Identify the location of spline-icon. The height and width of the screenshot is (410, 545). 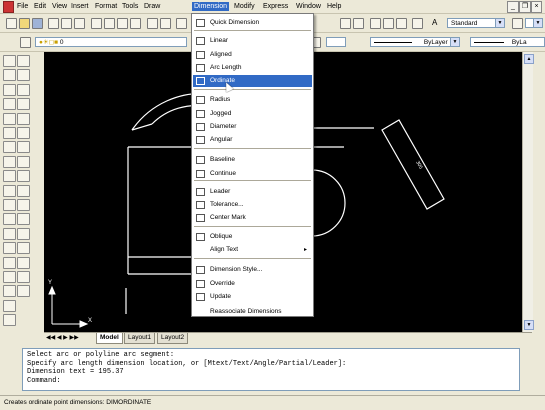
(9, 176).